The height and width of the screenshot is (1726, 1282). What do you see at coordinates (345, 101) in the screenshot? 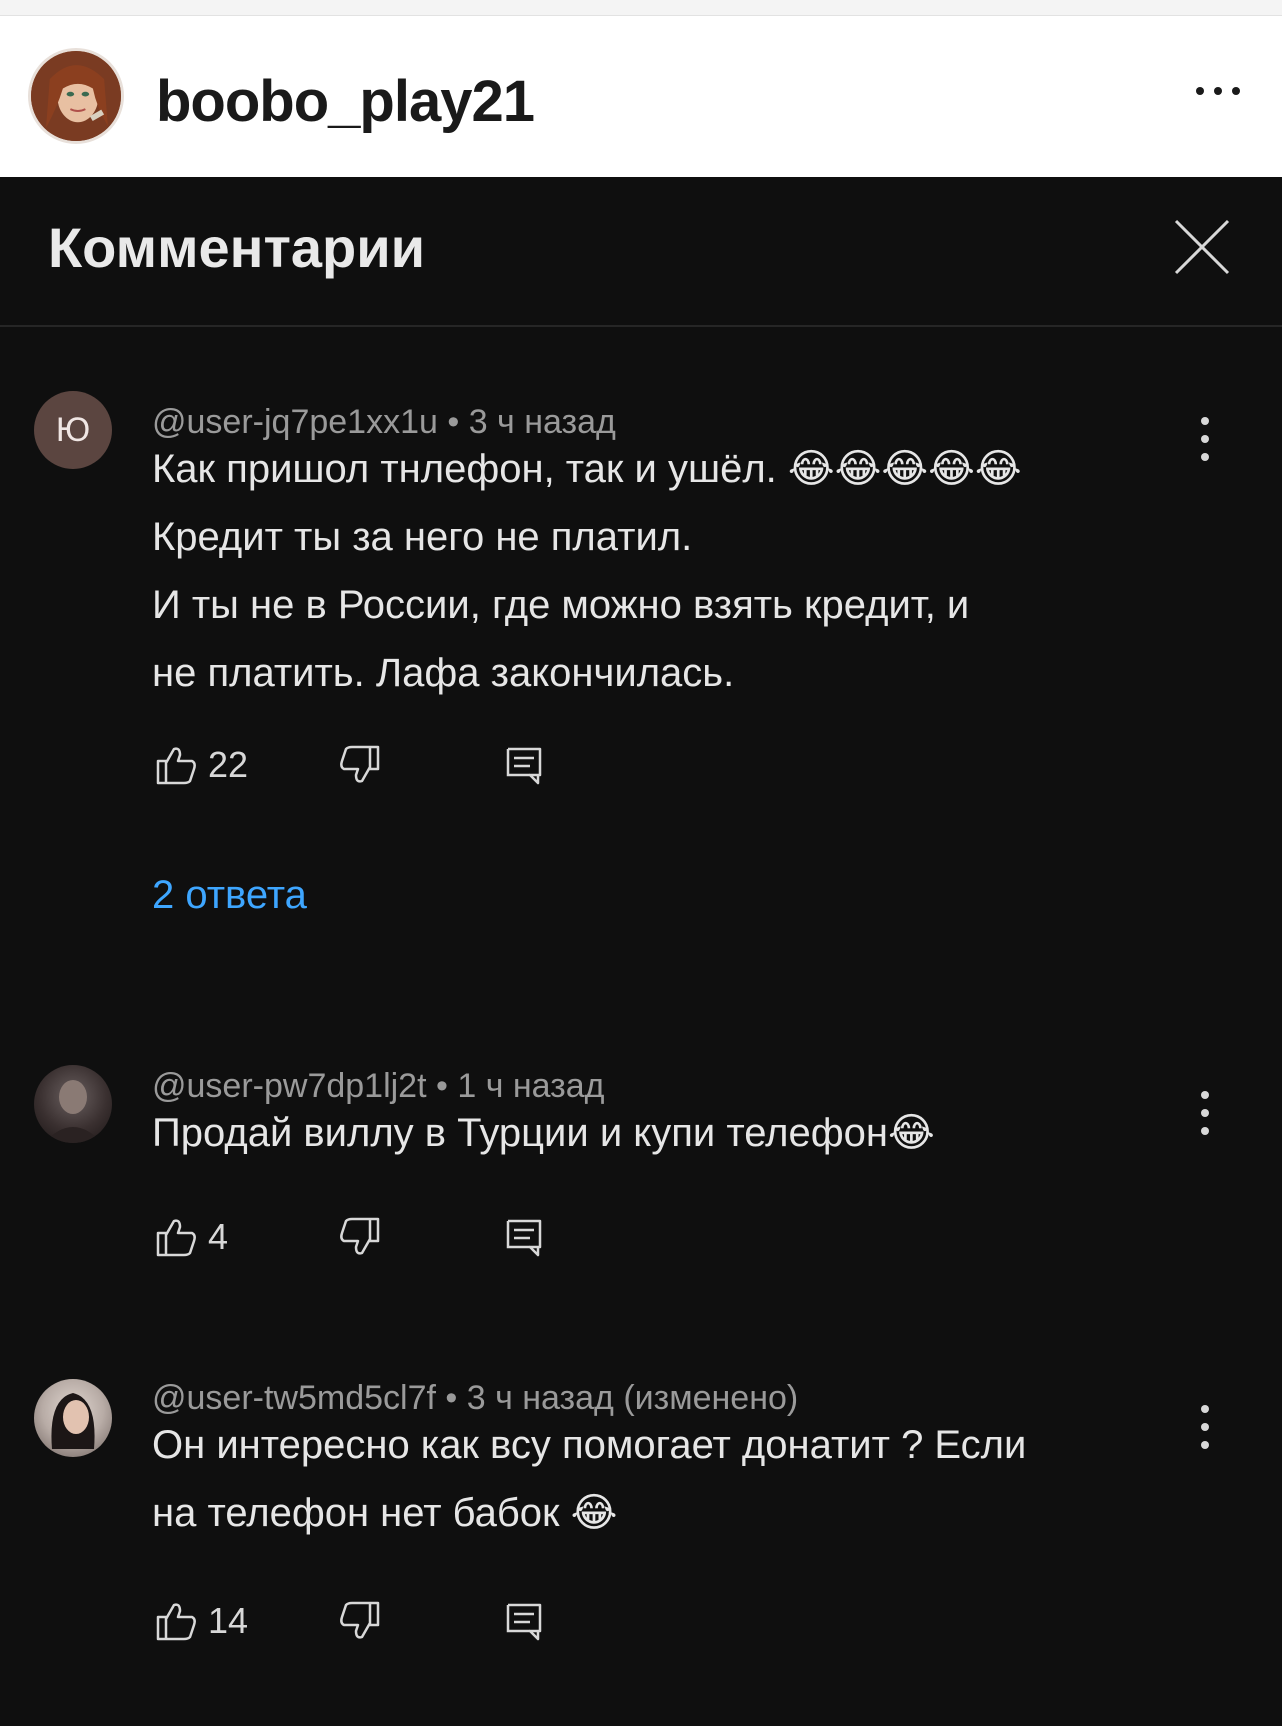
I see `post-username: boobo_play21` at bounding box center [345, 101].